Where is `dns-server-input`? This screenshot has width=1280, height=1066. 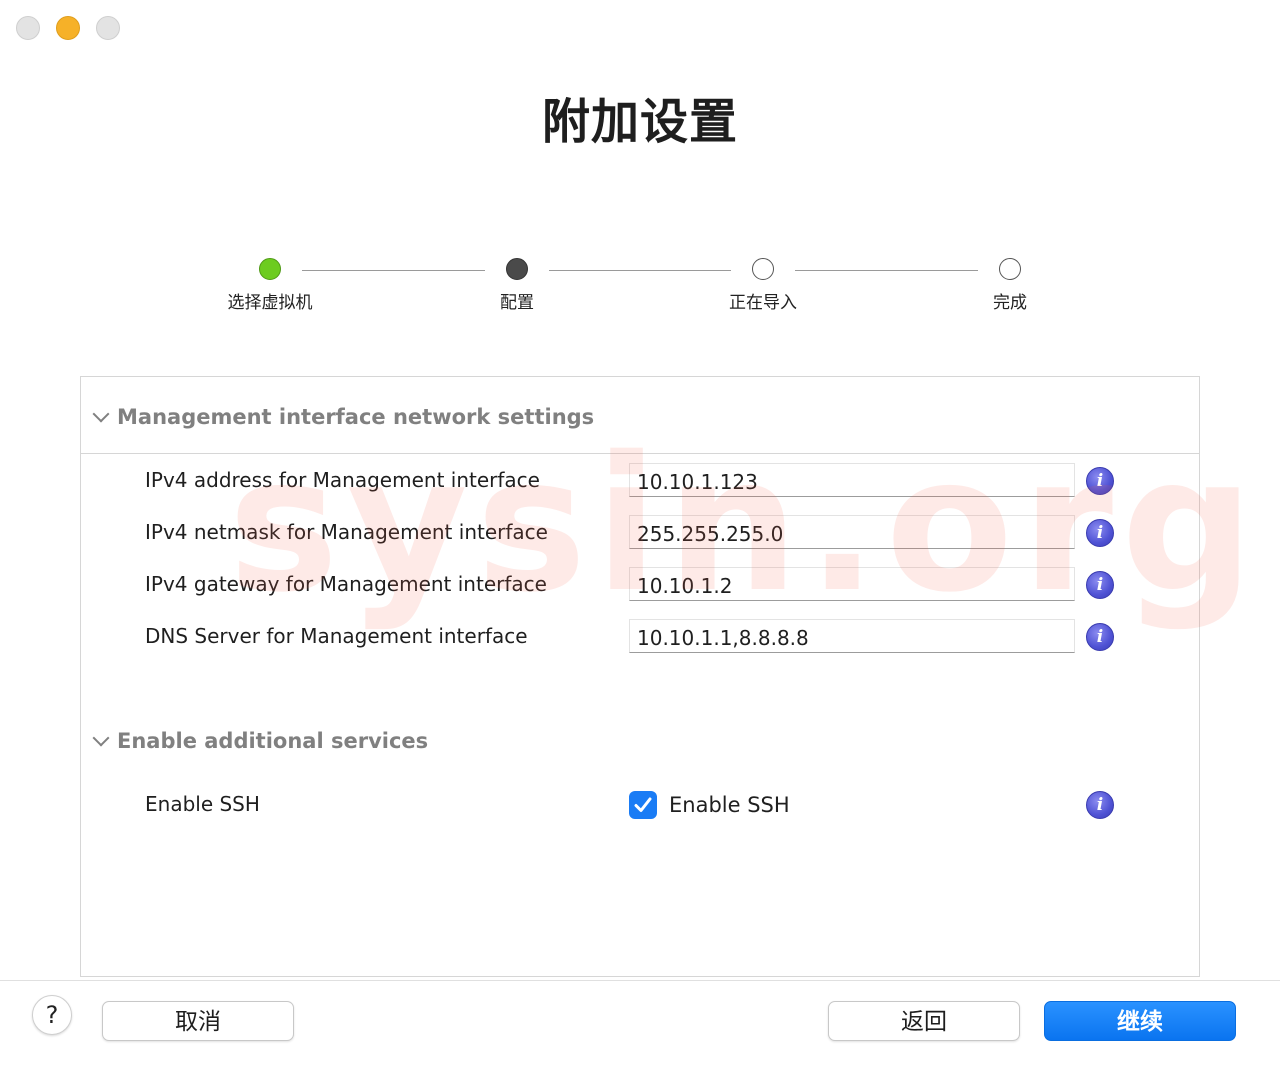
dns-server-input is located at coordinates (852, 636).